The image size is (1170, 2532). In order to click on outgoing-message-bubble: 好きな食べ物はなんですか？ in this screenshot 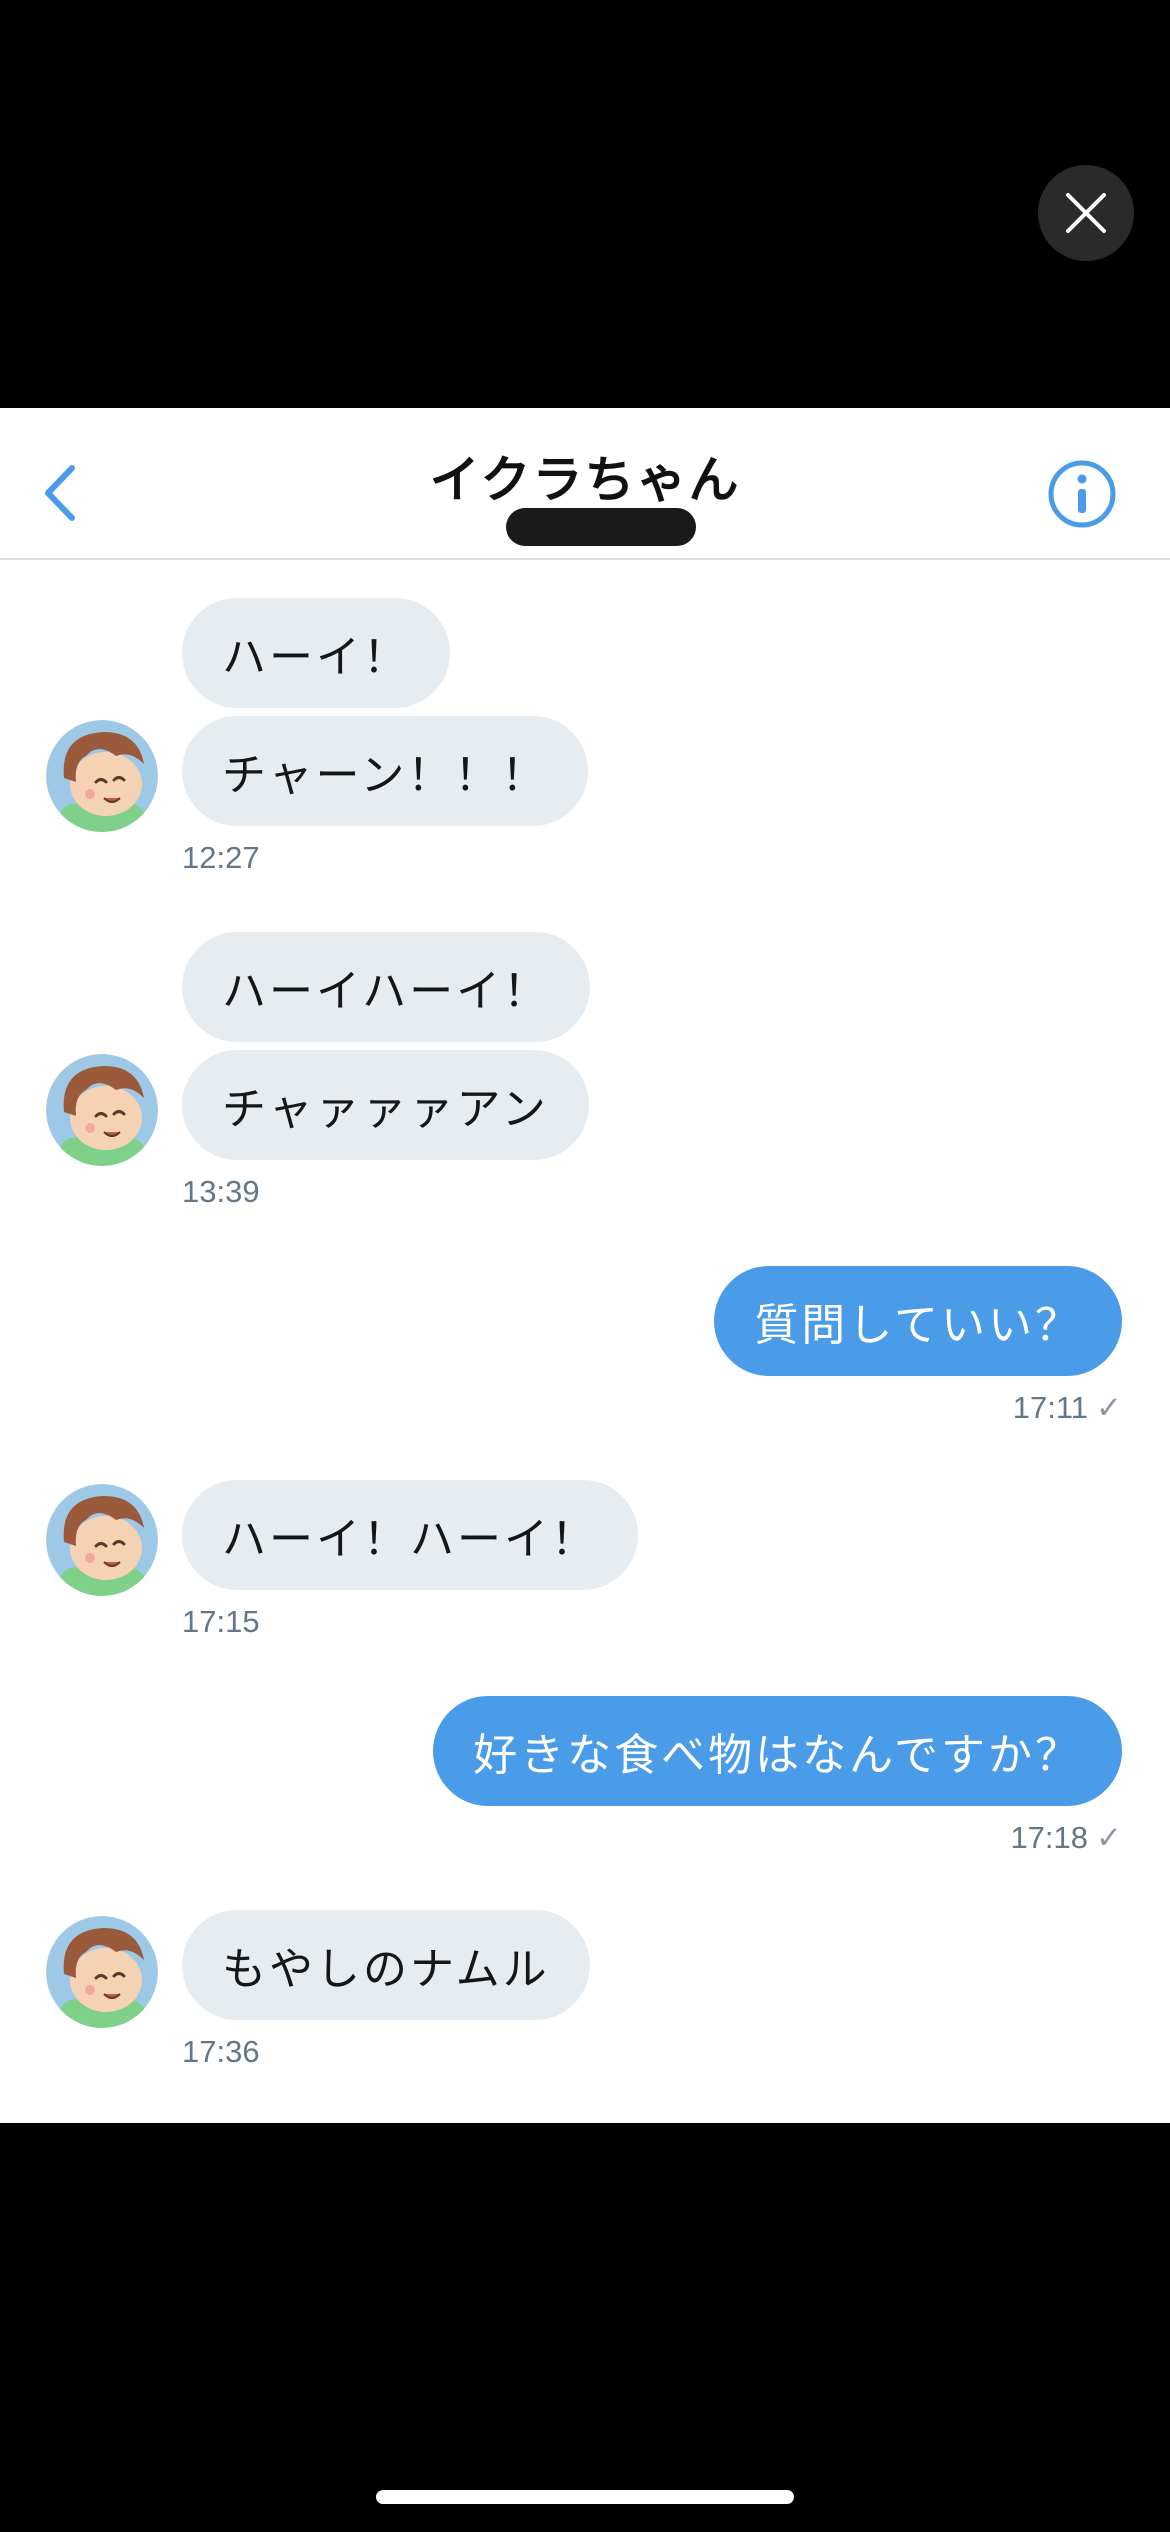, I will do `click(777, 1751)`.